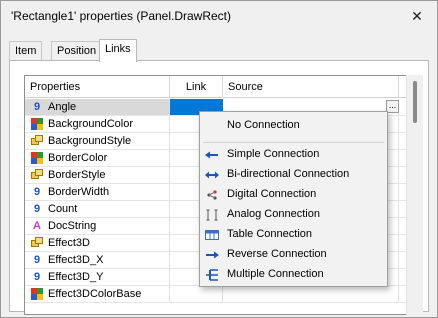  I want to click on property-cell: 9 Effect3D_X, so click(97, 260).